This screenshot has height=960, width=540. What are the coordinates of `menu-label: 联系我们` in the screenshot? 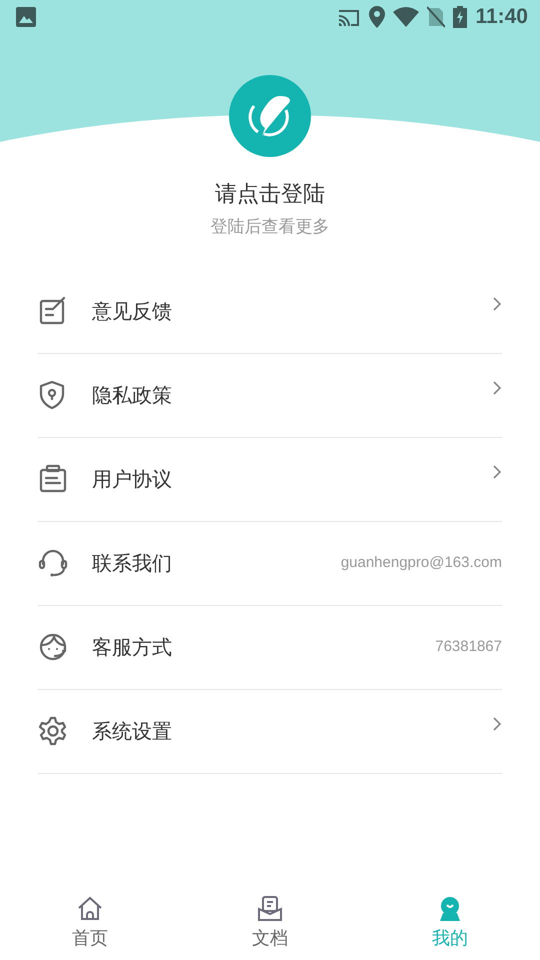 It's located at (132, 563).